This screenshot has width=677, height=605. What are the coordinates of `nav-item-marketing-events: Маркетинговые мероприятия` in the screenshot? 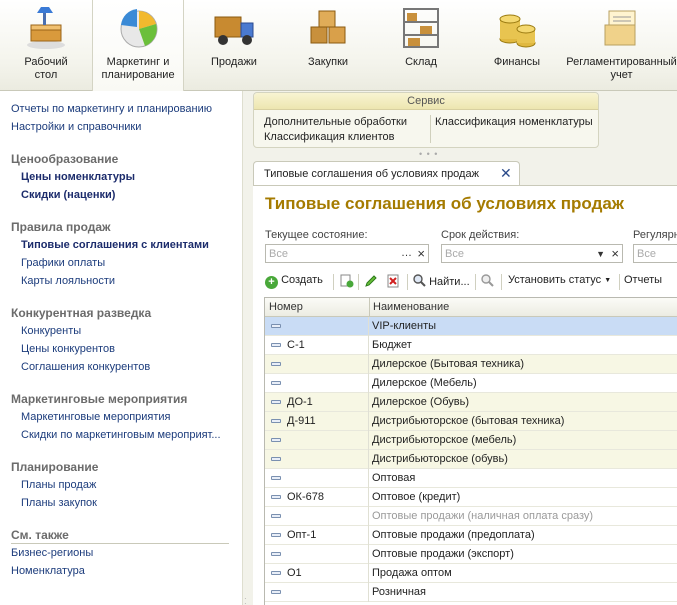 It's located at (96, 417).